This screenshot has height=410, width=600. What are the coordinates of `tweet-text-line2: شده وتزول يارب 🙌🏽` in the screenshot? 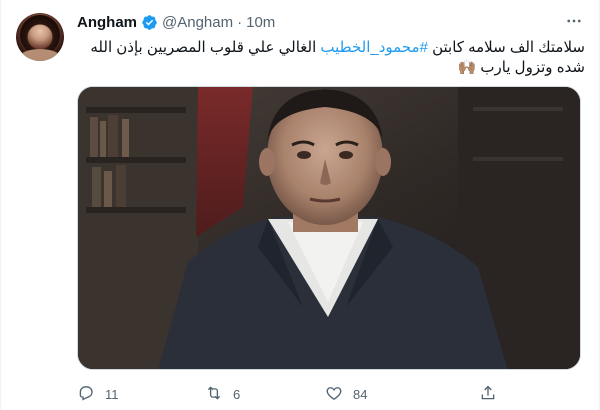 It's located at (521, 67).